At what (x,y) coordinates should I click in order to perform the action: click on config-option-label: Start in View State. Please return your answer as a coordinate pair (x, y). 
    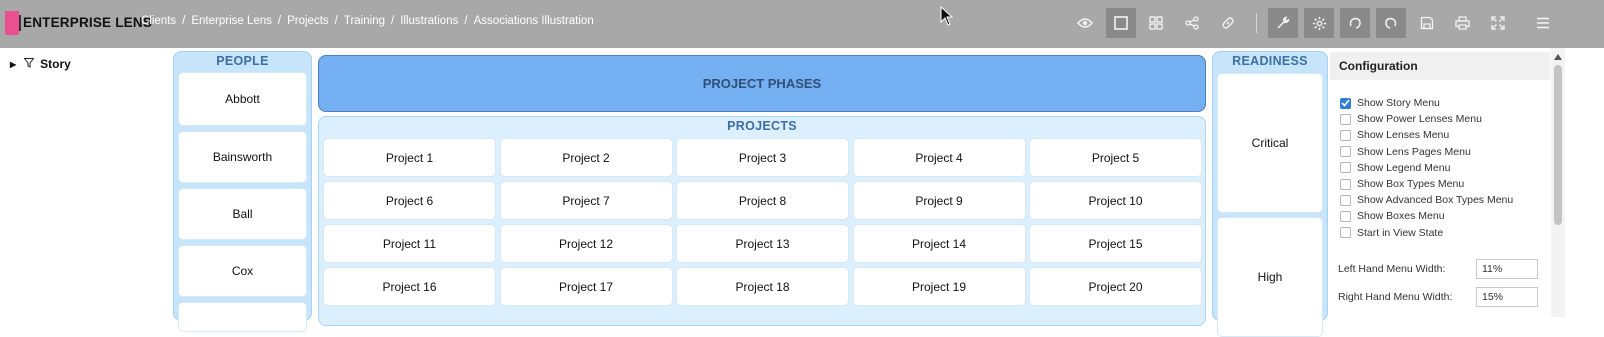
    Looking at the image, I should click on (1400, 232).